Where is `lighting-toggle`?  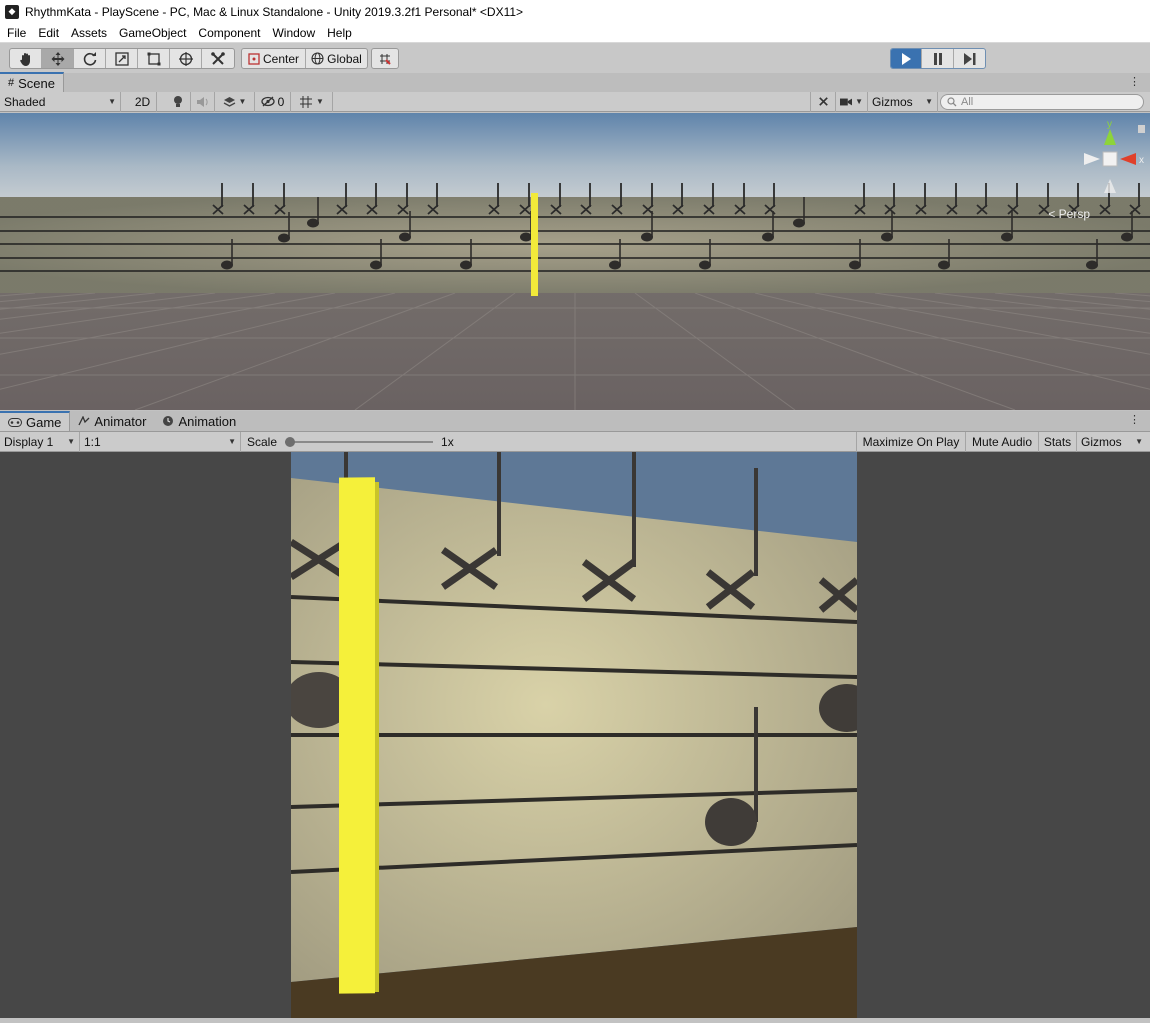
lighting-toggle is located at coordinates (178, 101).